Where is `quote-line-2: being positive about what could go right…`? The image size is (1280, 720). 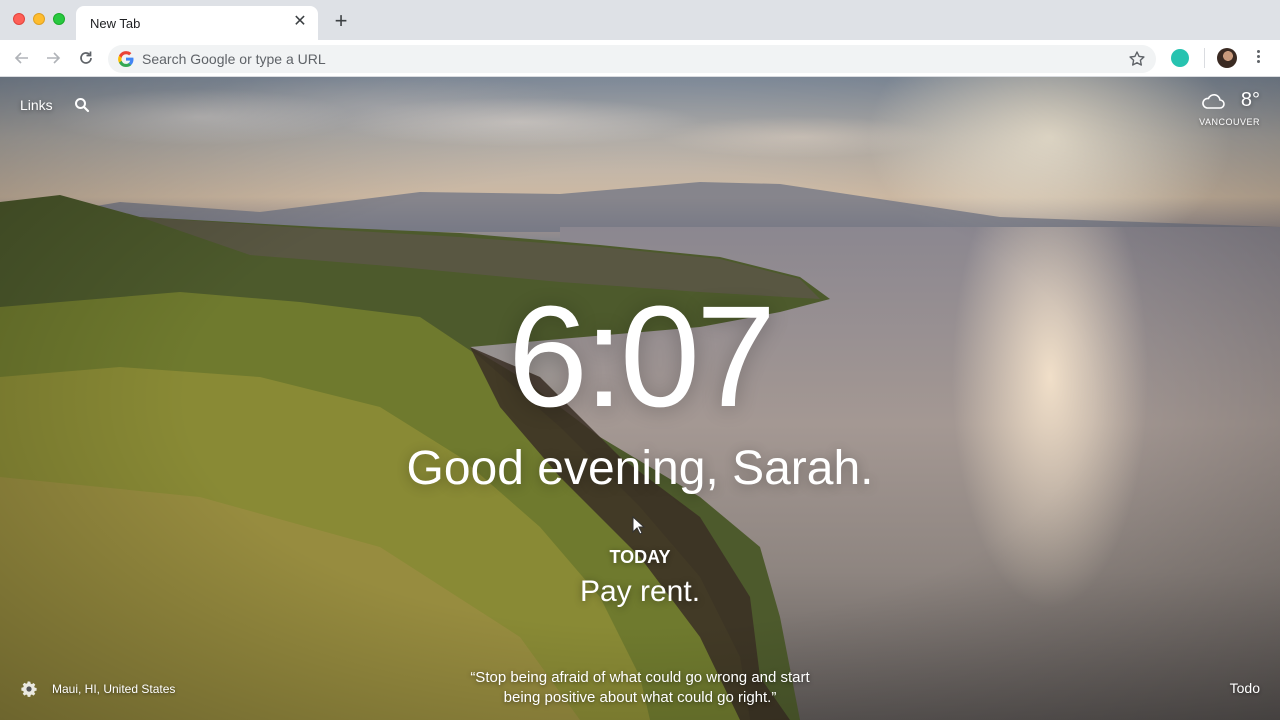 quote-line-2: being positive about what could go right… is located at coordinates (640, 697).